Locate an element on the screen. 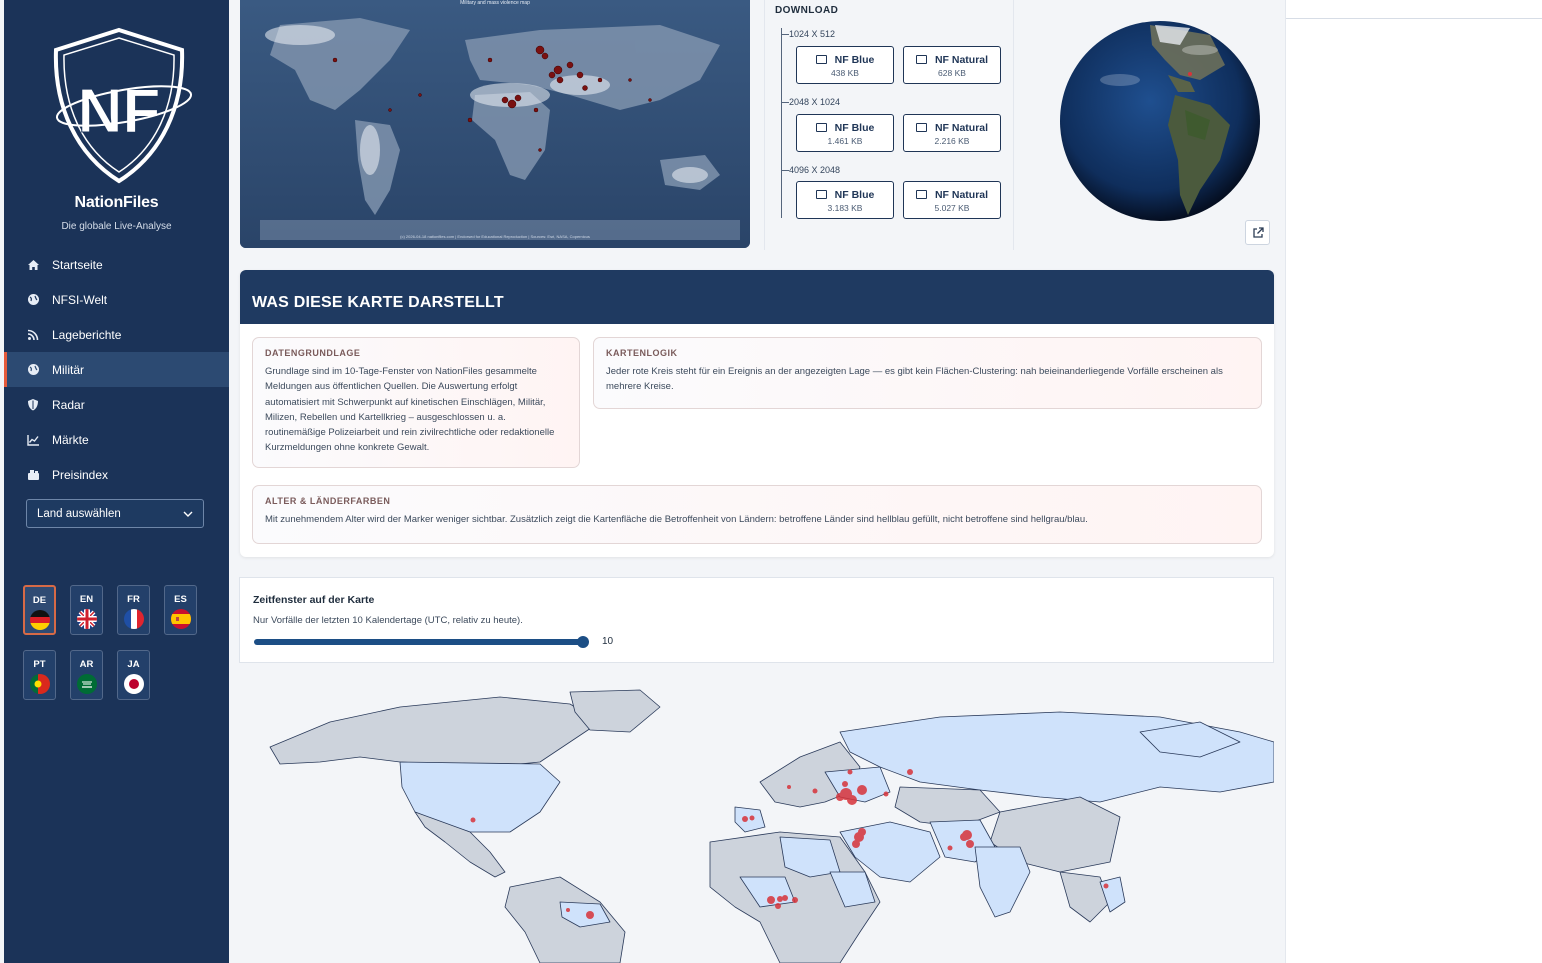 This screenshot has height=963, width=1542. download-nf-blue-2048-button: NF Blue 1.461 KB is located at coordinates (845, 133).